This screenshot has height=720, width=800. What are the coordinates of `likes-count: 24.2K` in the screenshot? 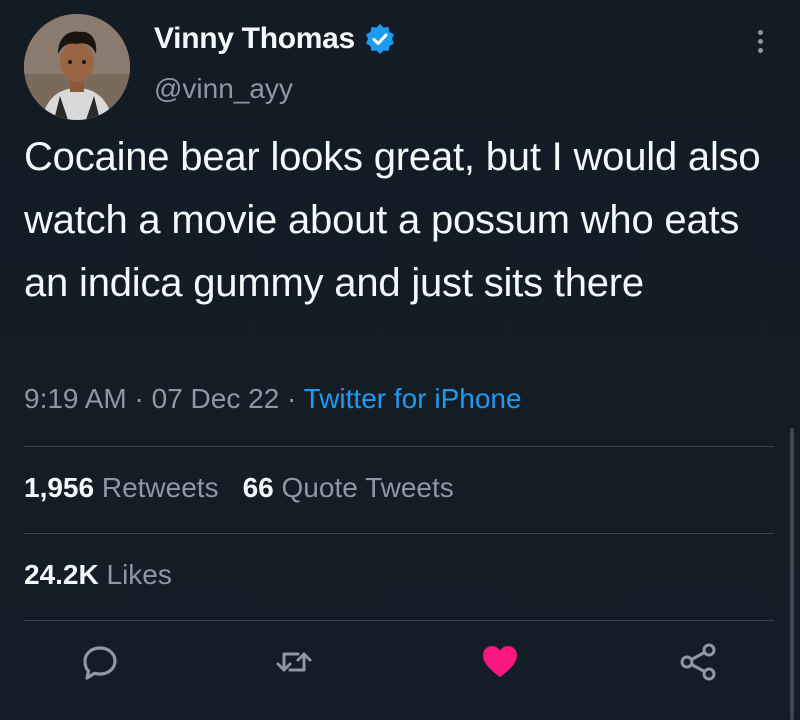 It's located at (61, 574).